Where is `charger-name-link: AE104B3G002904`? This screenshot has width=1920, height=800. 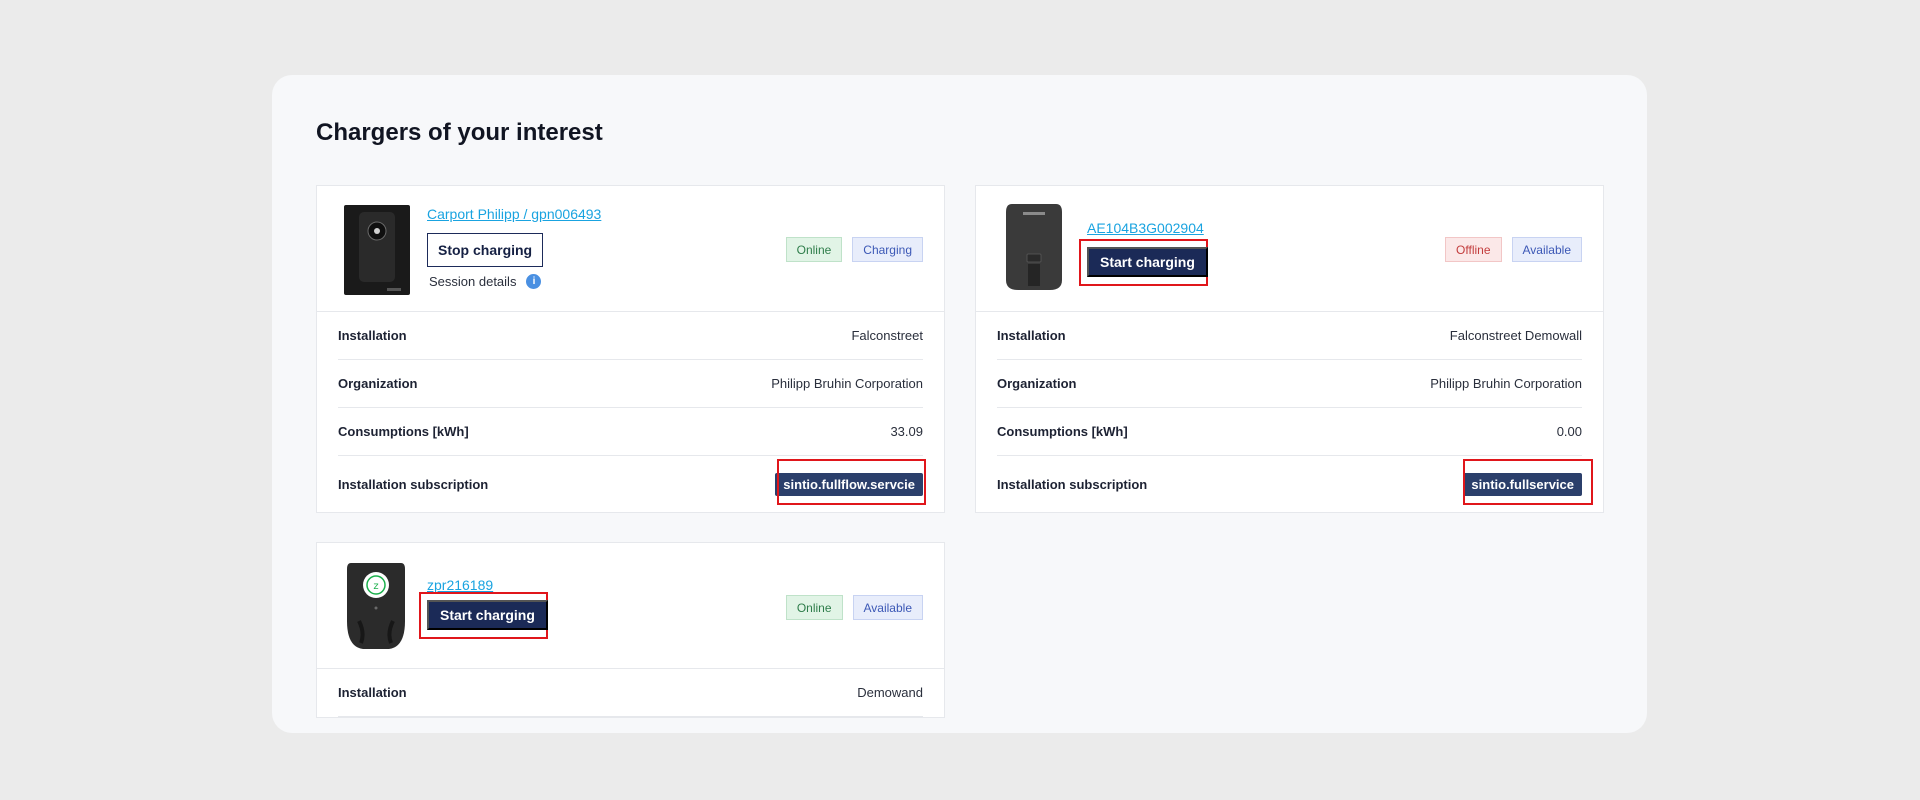
charger-name-link: AE104B3G002904 is located at coordinates (1145, 228).